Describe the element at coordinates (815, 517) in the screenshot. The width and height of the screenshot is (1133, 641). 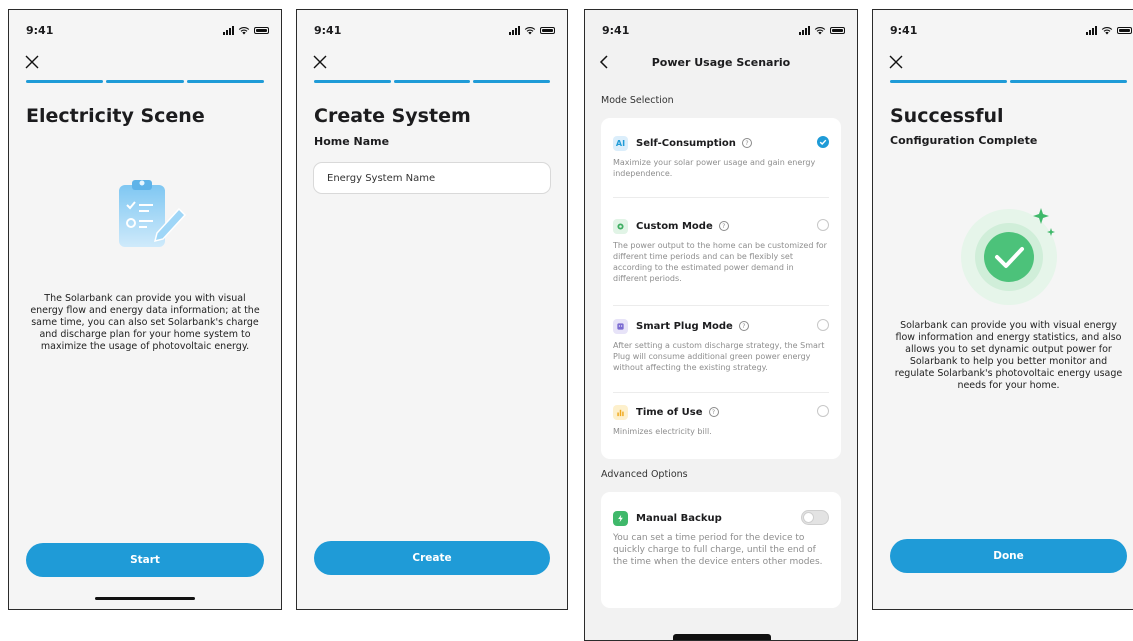
I see `manual-backup-toggle` at that location.